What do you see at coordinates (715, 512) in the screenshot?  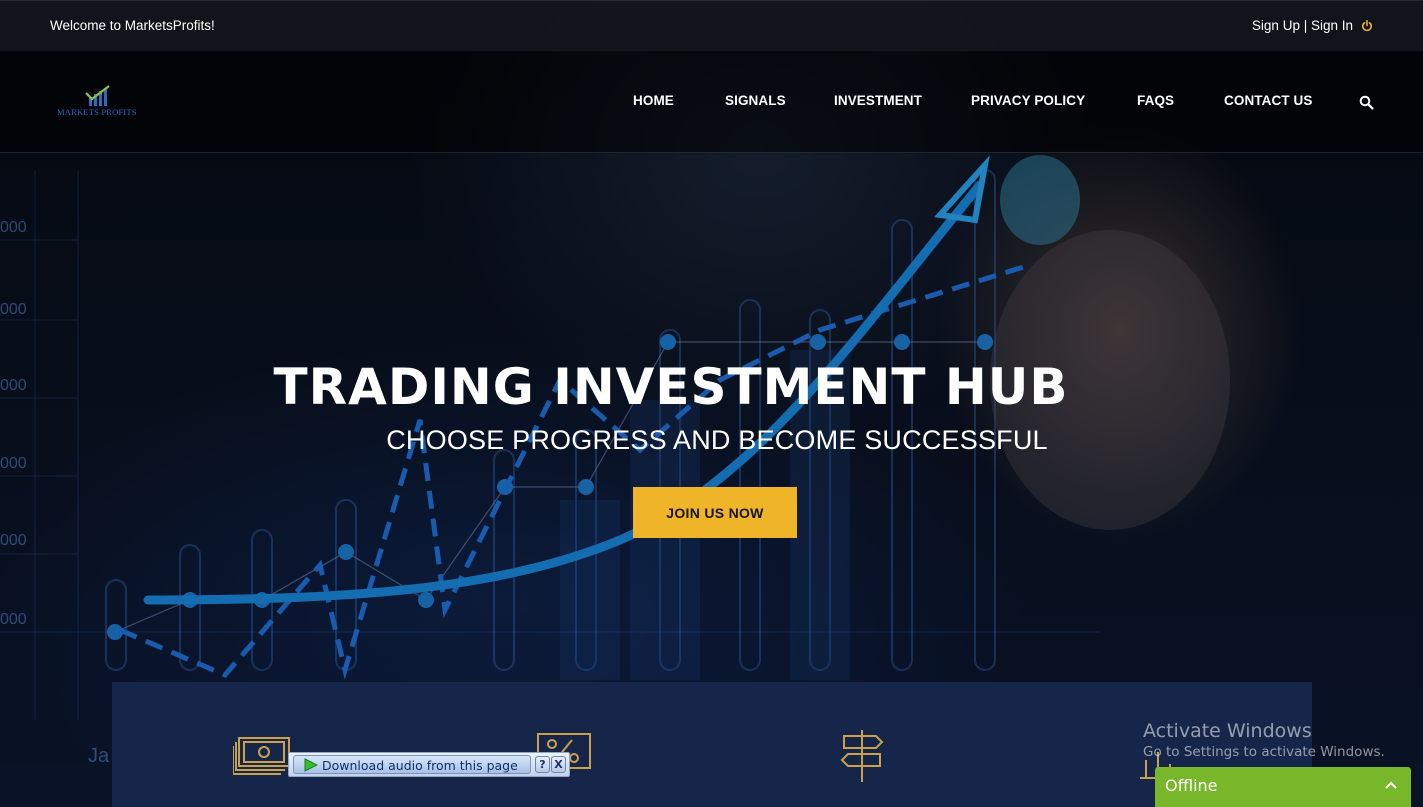 I see `join-us-now-button: JOIN US NOW` at bounding box center [715, 512].